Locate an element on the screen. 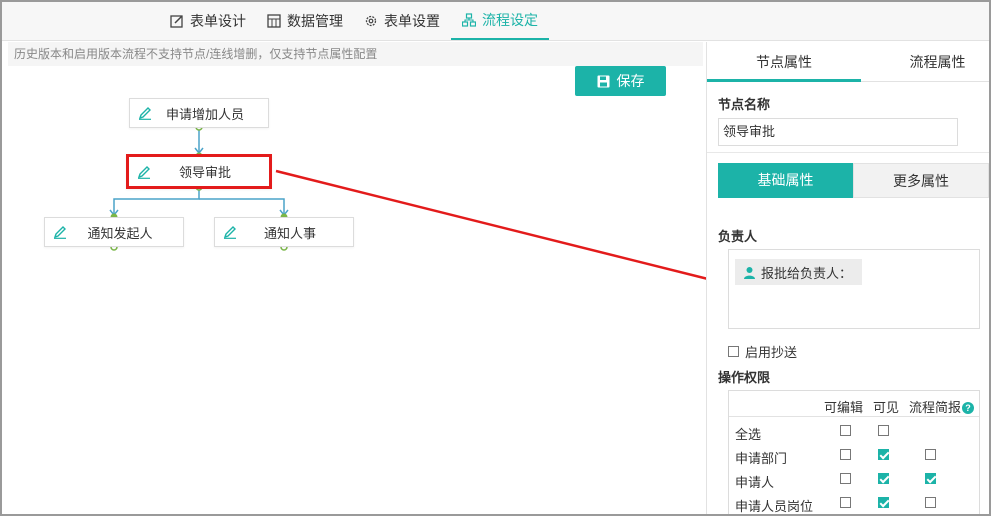  tab-label: 表单设置 is located at coordinates (412, 21).